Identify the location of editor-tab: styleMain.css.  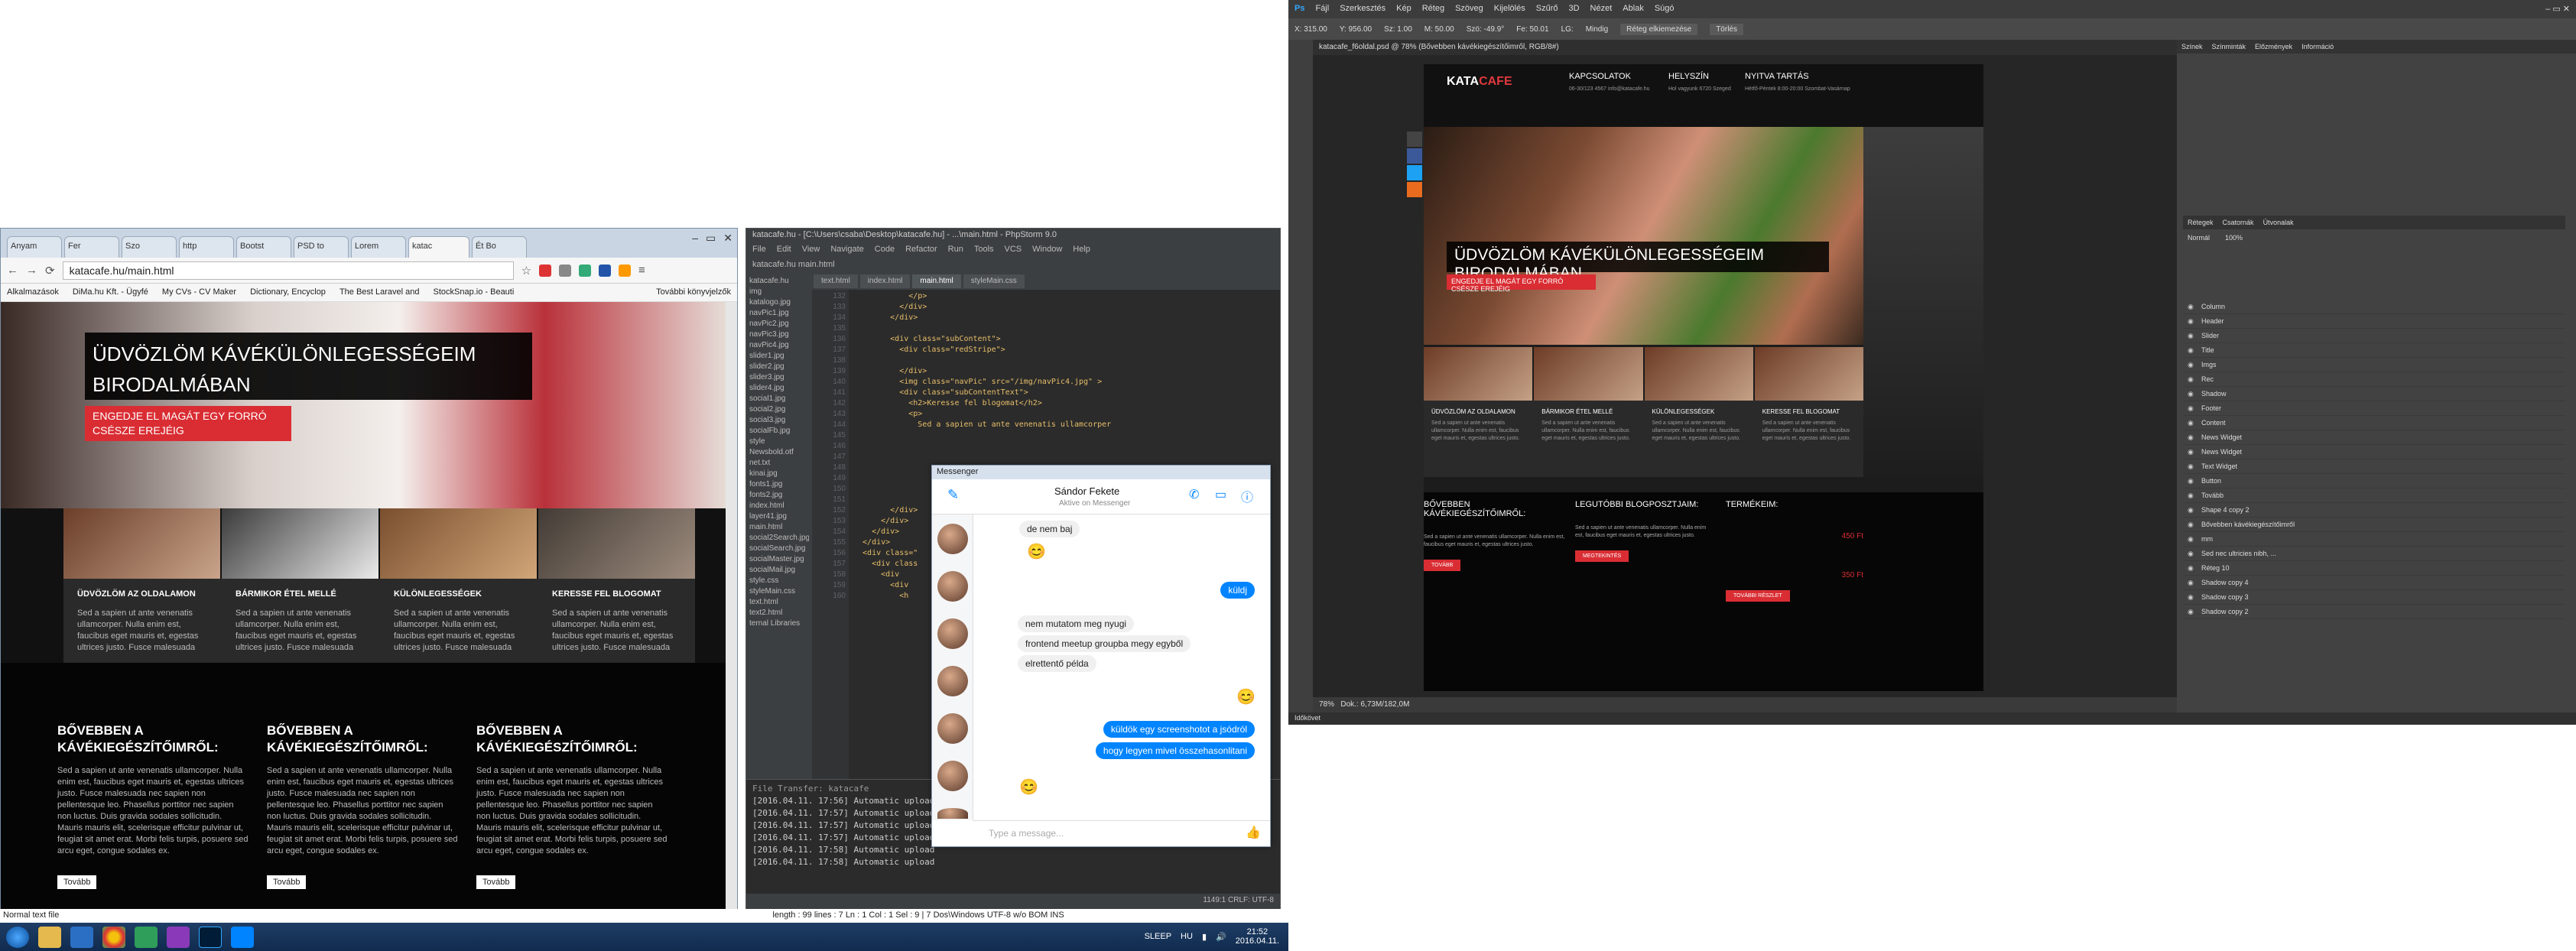
(994, 281).